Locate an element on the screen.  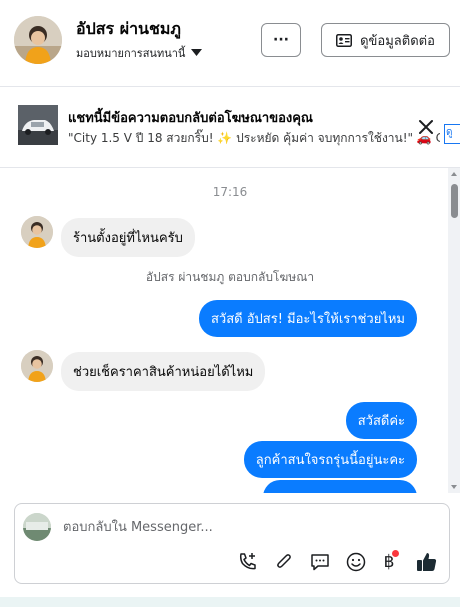
page-avatar is located at coordinates (37, 527).